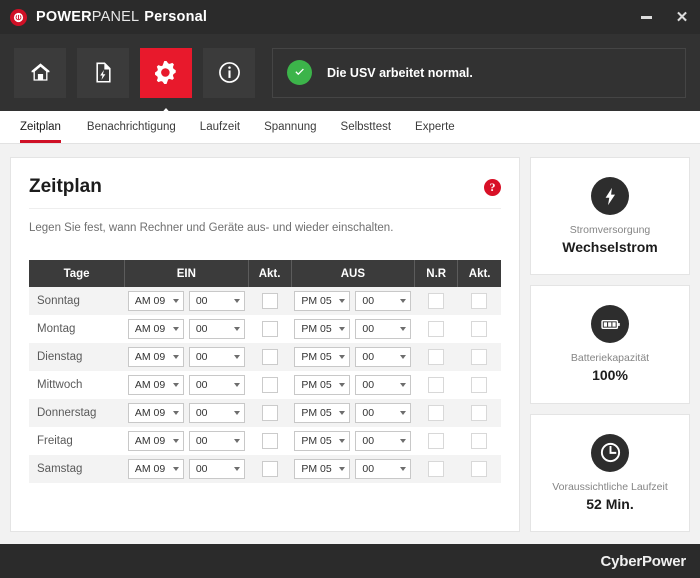  I want to click on stat-card-battery: Batteriekapazität 100%, so click(610, 344).